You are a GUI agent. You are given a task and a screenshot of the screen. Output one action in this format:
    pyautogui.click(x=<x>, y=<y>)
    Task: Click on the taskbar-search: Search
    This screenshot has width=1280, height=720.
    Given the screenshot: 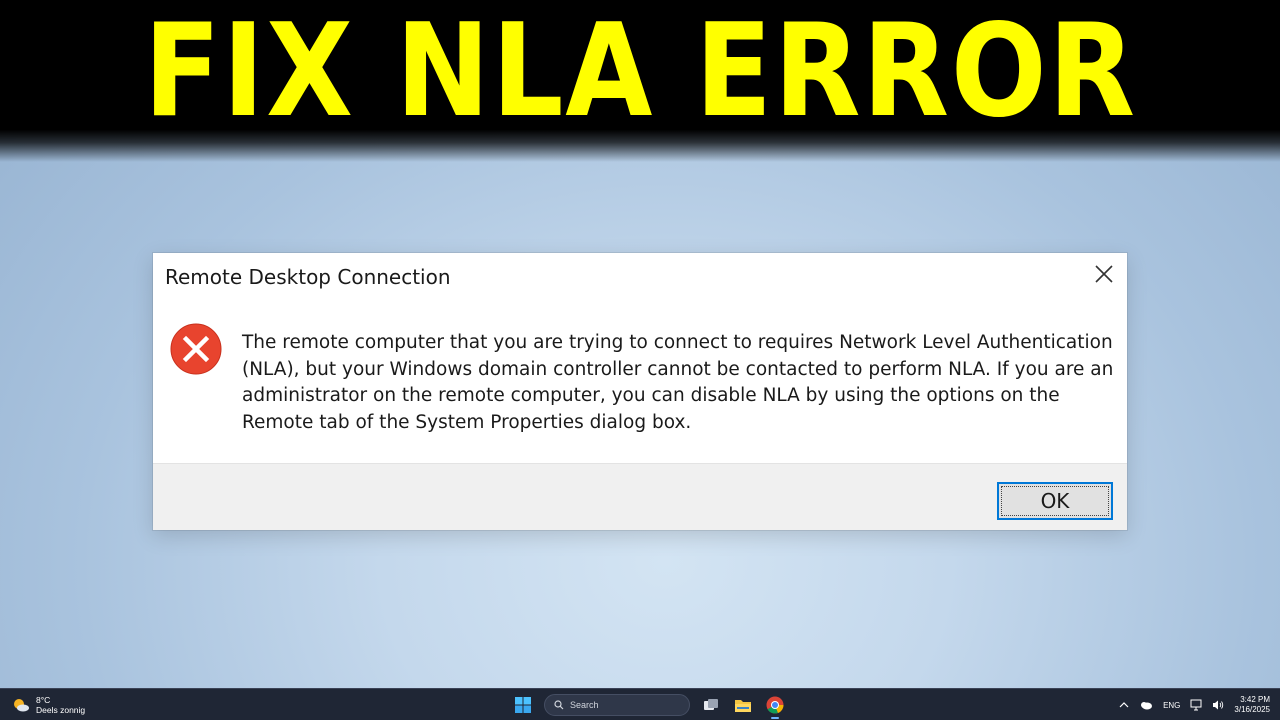 What is the action you would take?
    pyautogui.click(x=617, y=705)
    